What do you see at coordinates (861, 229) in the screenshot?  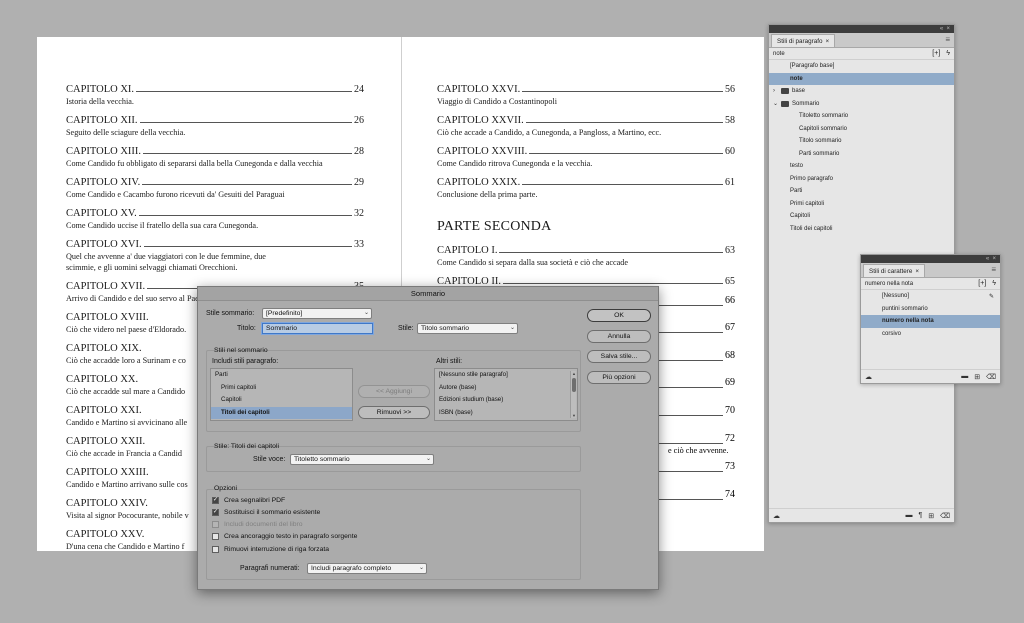 I see `paragraph-style-item: Titoli dei capitoli` at bounding box center [861, 229].